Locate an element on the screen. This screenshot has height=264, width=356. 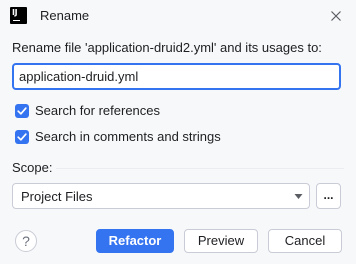
search-comments-label: Search in comments and strings is located at coordinates (128, 136).